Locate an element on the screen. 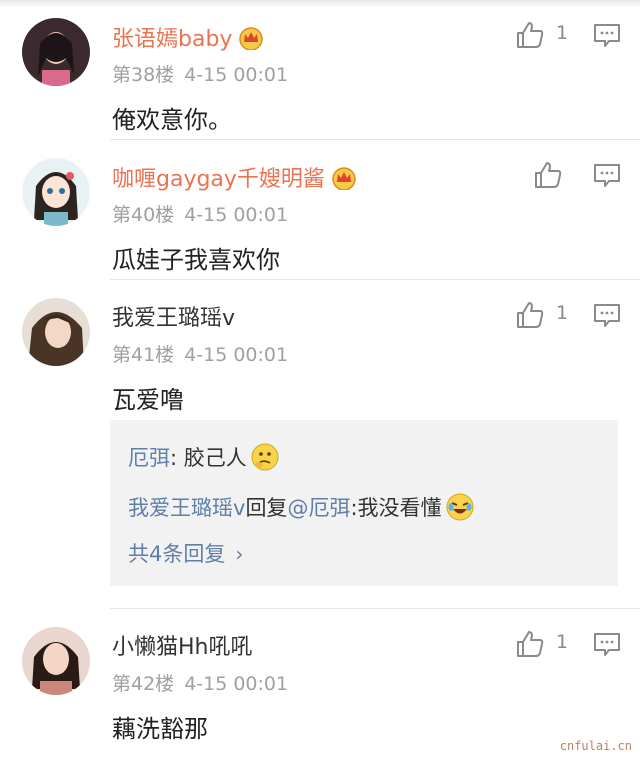  floor-number: 第40楼 is located at coordinates (143, 215).